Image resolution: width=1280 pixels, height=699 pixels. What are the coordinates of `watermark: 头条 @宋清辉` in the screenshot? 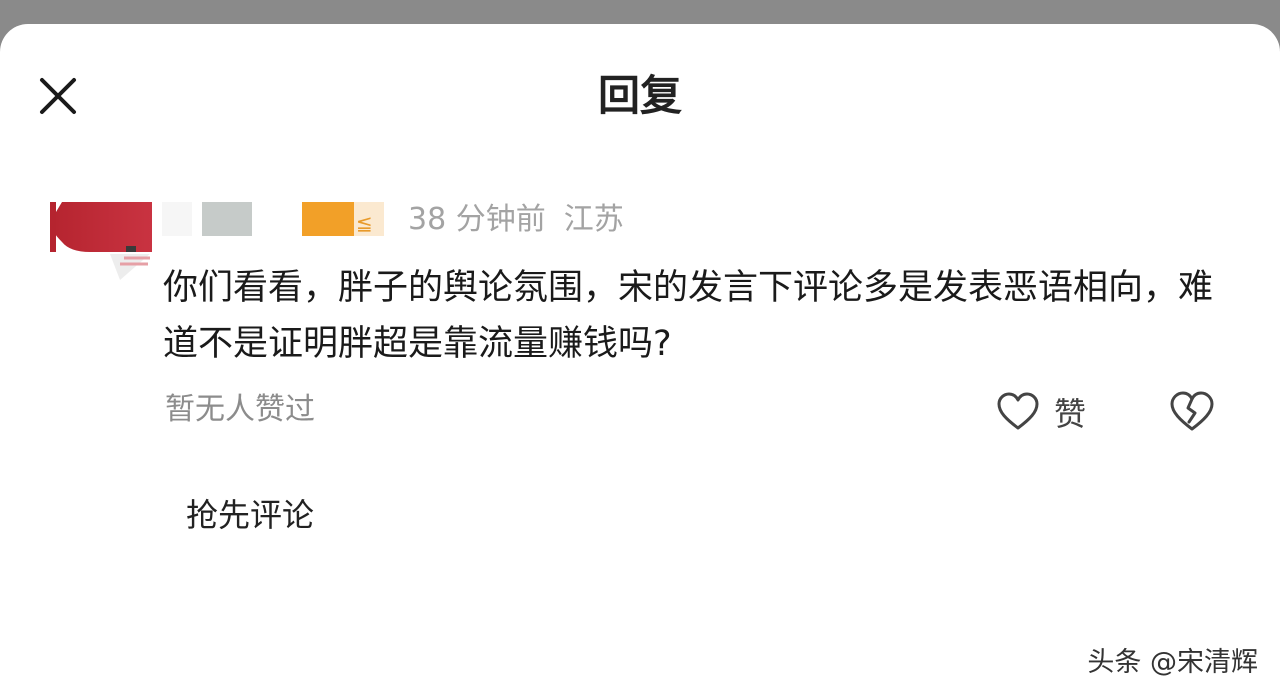 It's located at (1172, 662).